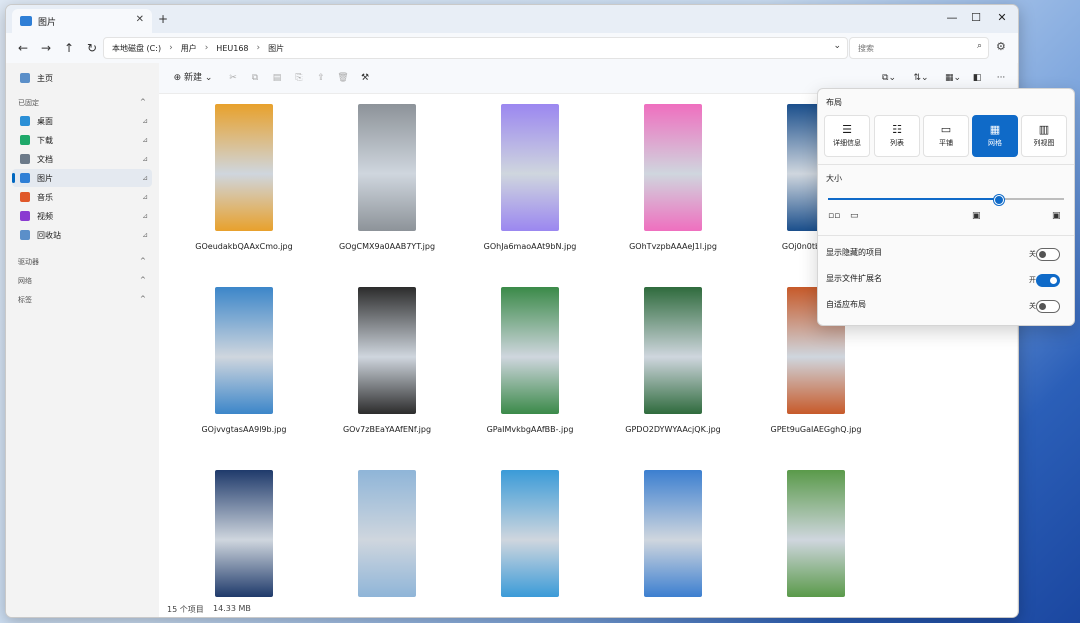 The image size is (1080, 623). Describe the element at coordinates (206, 48) in the screenshot. I see `chevron-right-icon: ›` at that location.